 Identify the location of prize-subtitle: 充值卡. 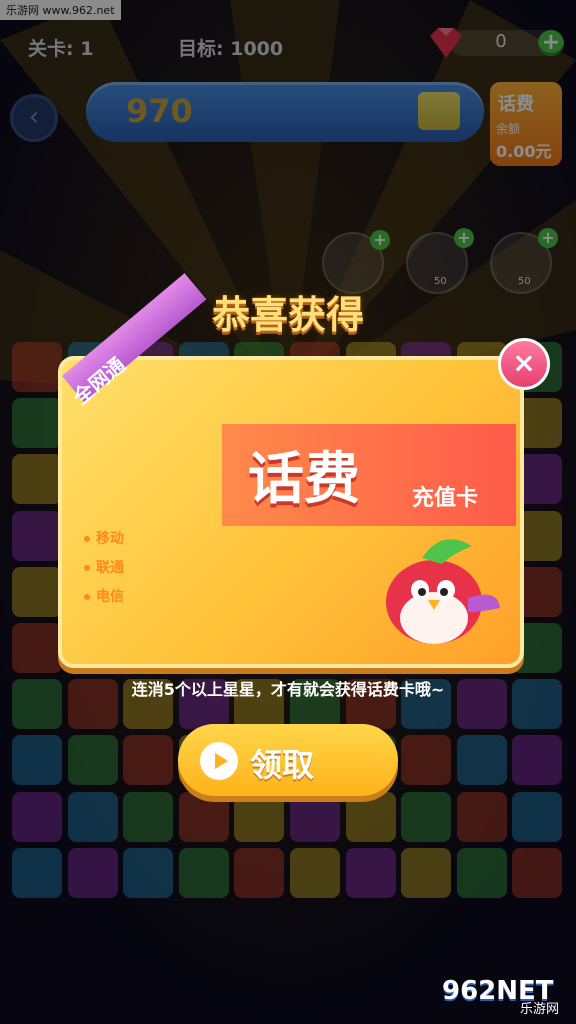
(445, 498).